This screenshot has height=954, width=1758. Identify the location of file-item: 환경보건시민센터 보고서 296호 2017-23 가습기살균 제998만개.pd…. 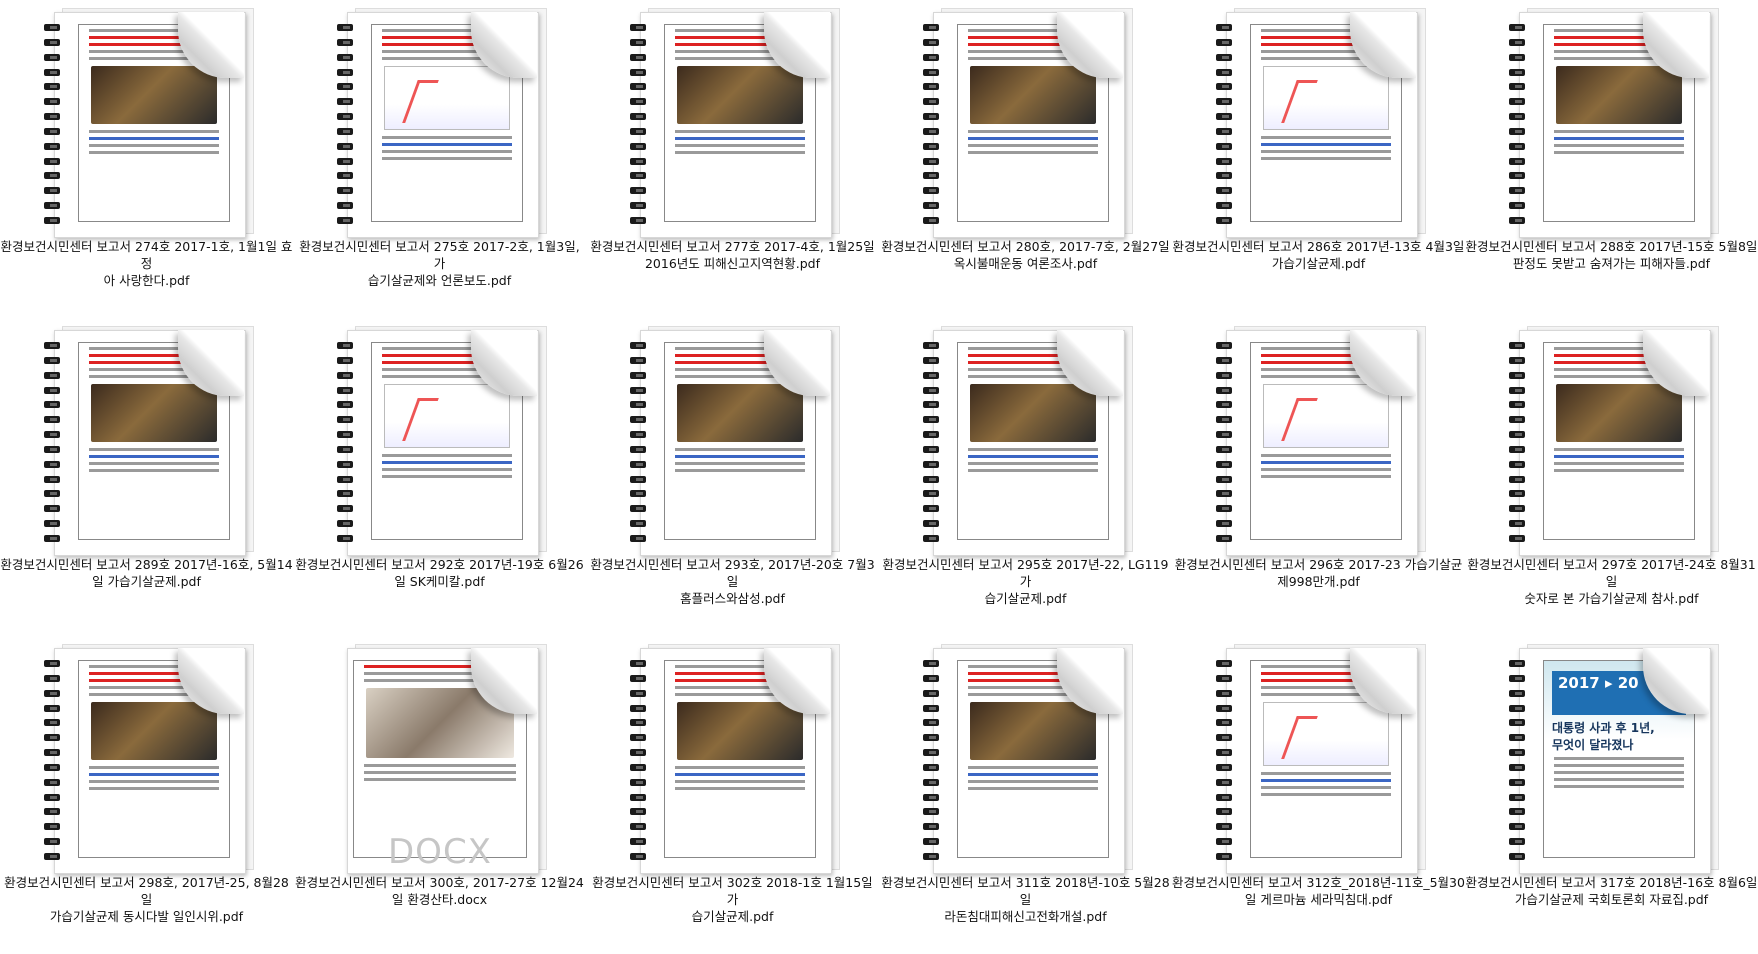
(1318, 477).